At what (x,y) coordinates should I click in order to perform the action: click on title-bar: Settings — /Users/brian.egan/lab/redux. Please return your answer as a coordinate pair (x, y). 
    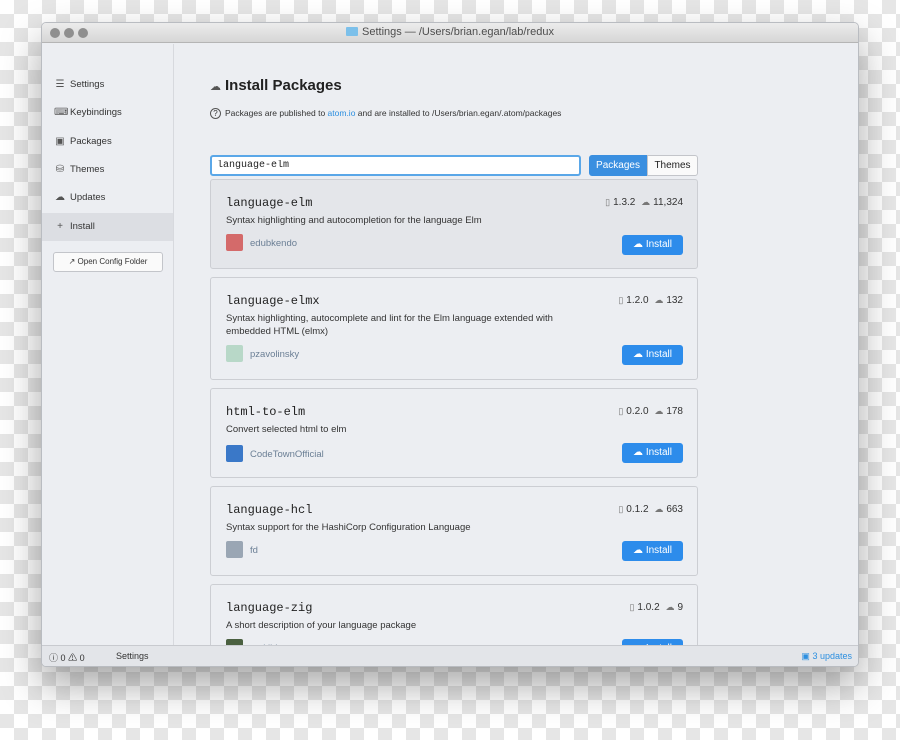
    Looking at the image, I should click on (450, 33).